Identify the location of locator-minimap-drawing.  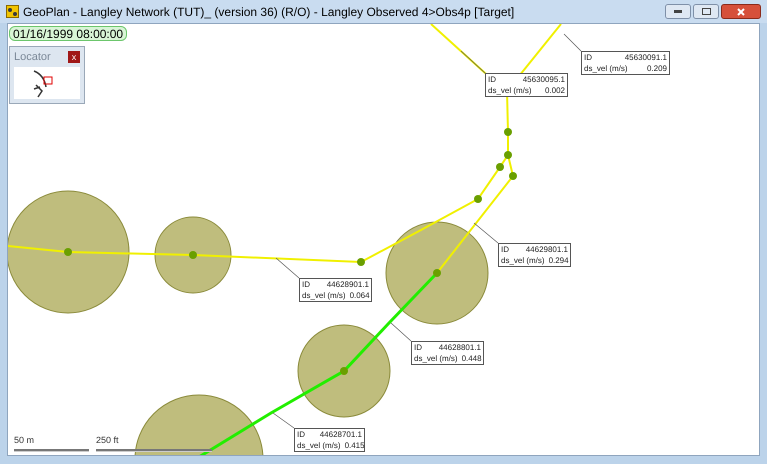
(47, 83).